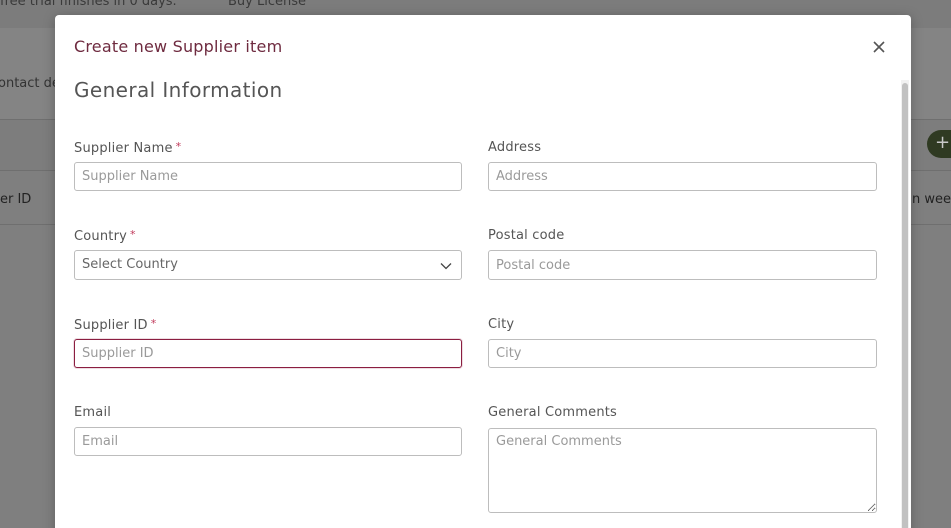 This screenshot has height=528, width=951. What do you see at coordinates (178, 90) in the screenshot?
I see `section-title: General Information` at bounding box center [178, 90].